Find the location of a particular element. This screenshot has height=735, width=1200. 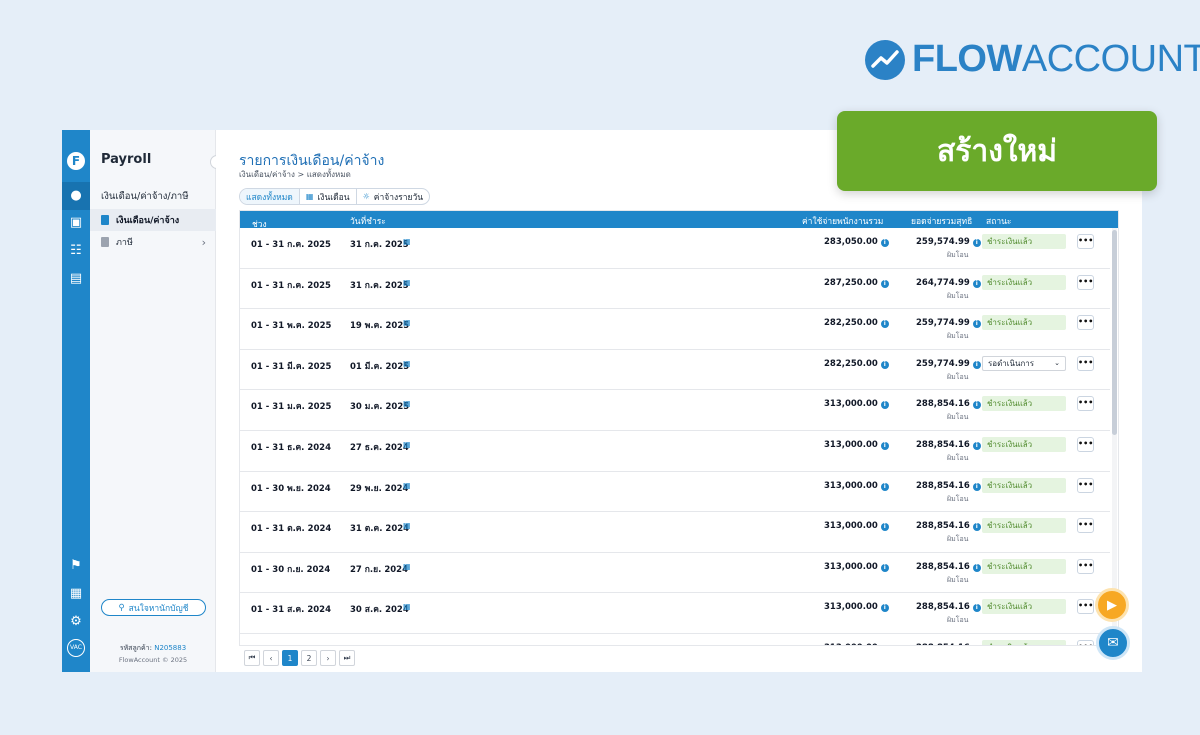

net-pay-value: 259,574.99 is located at coordinates (943, 242).